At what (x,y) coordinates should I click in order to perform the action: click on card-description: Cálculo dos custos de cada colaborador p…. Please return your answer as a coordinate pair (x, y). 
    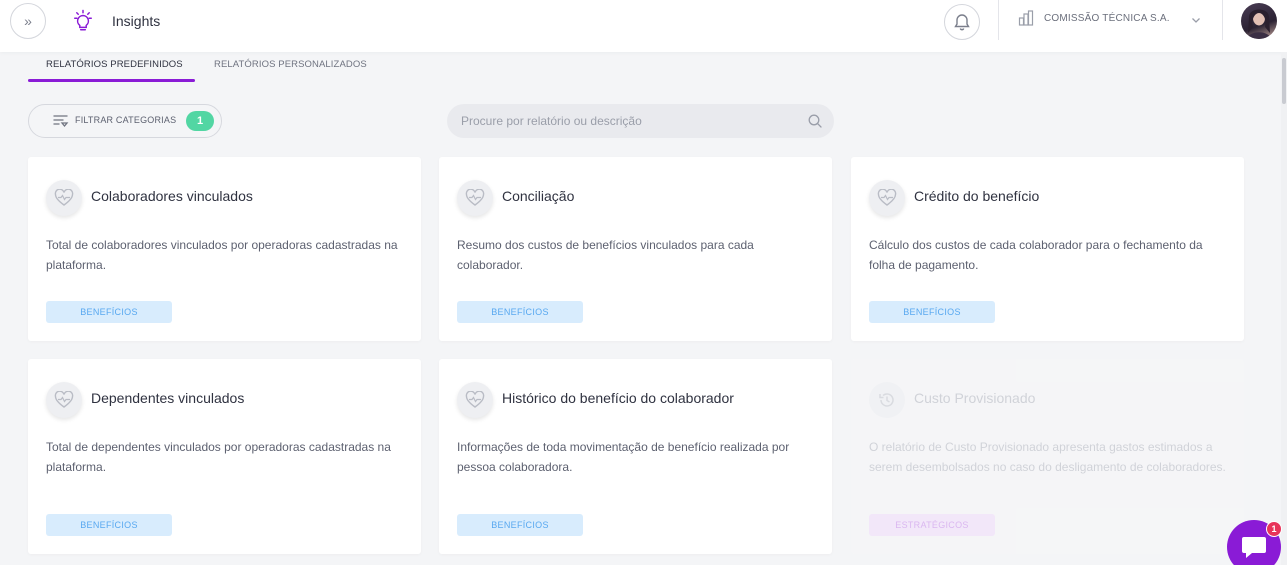
    Looking at the image, I should click on (1036, 255).